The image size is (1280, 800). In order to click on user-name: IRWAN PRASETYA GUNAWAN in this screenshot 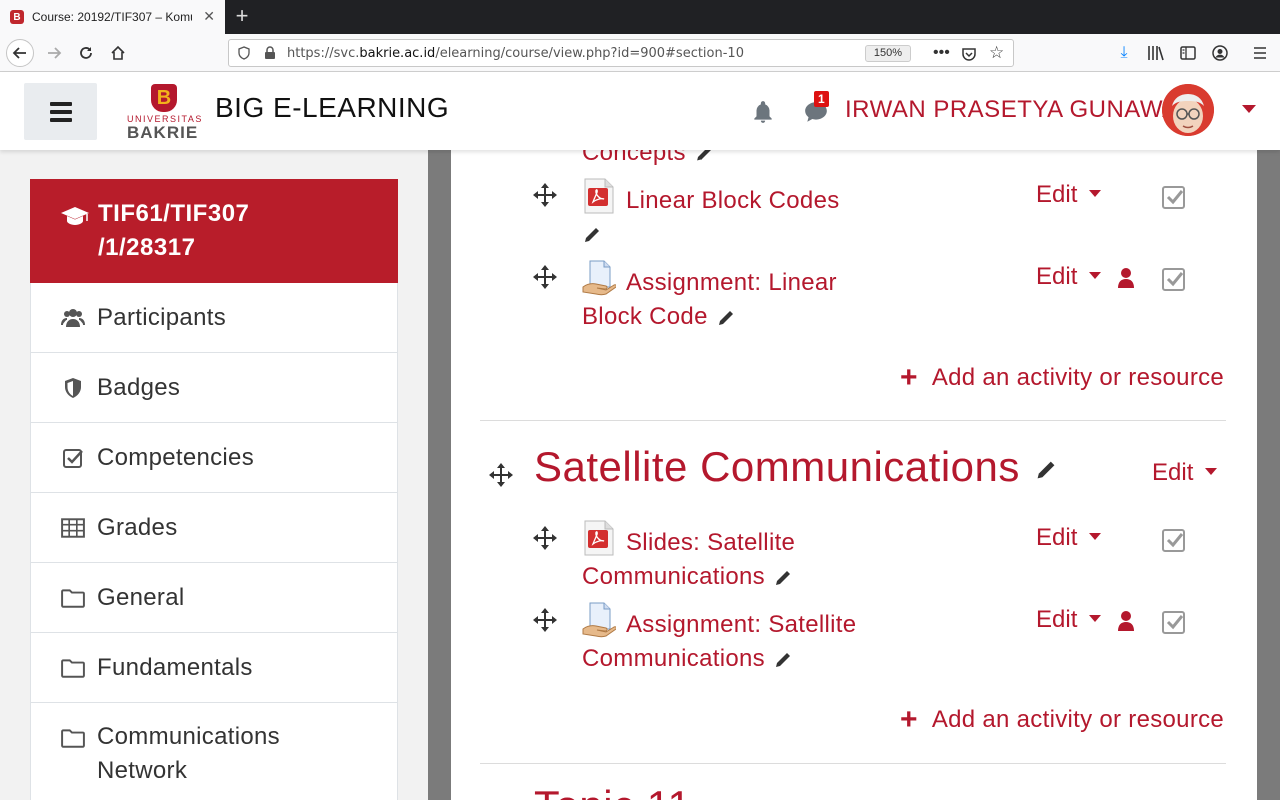, I will do `click(1021, 110)`.